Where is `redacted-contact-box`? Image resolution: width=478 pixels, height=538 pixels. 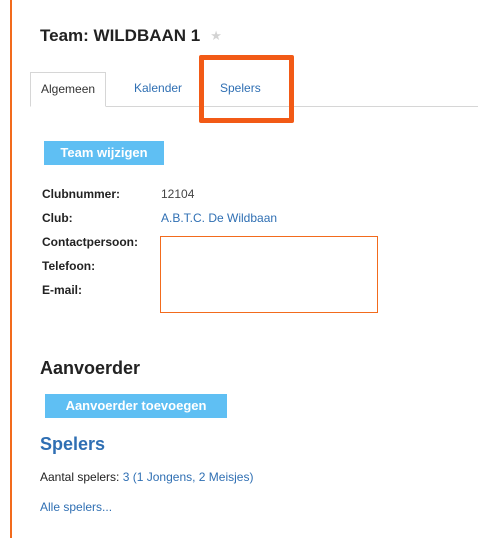
redacted-contact-box is located at coordinates (269, 274).